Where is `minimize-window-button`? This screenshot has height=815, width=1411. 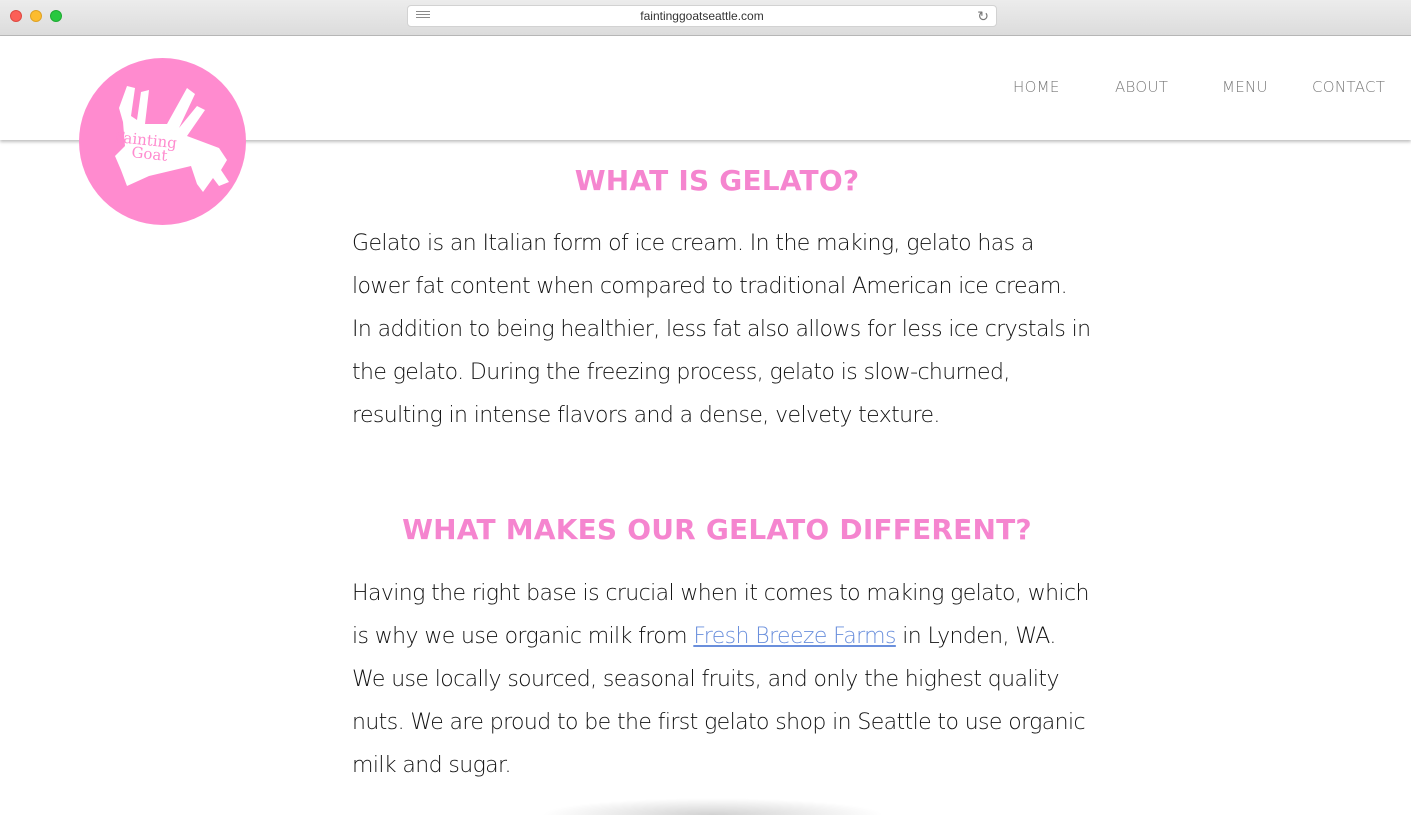 minimize-window-button is located at coordinates (36, 16).